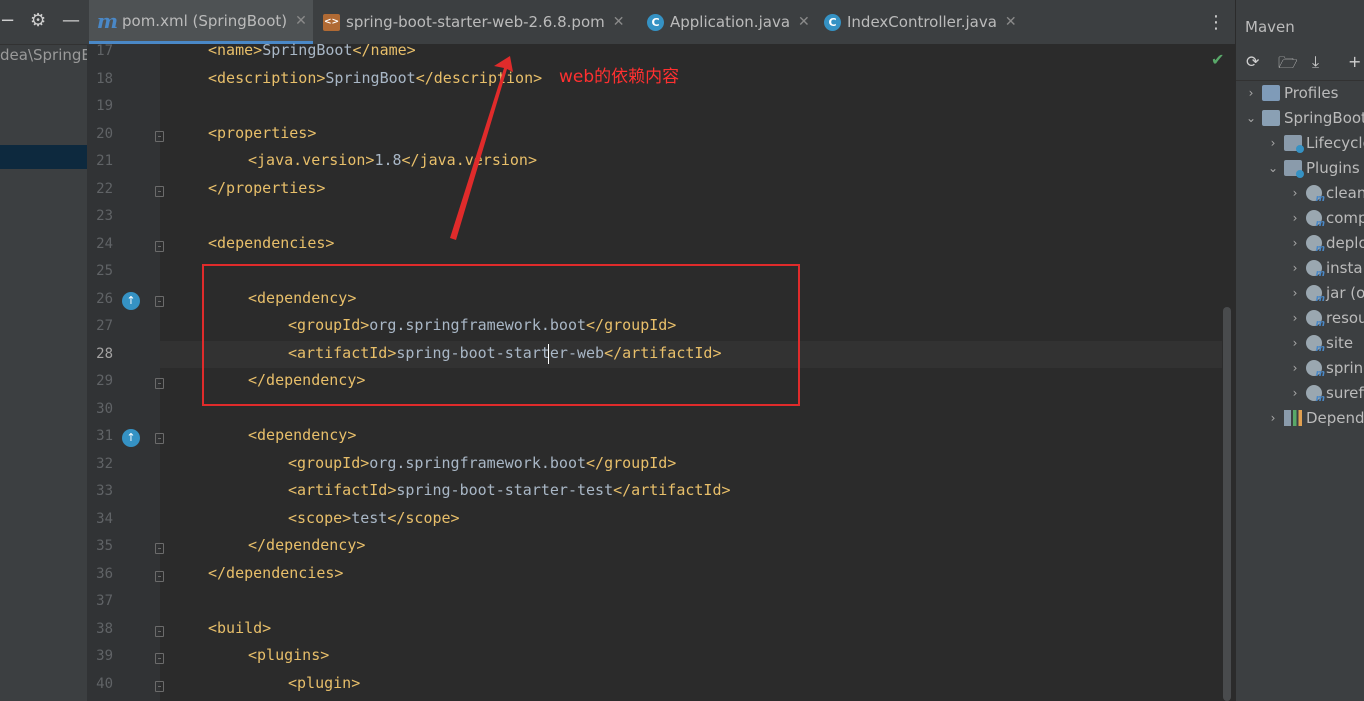 This screenshot has width=1364, height=701. I want to click on maven-tree-item: › clean, so click(1326, 192).